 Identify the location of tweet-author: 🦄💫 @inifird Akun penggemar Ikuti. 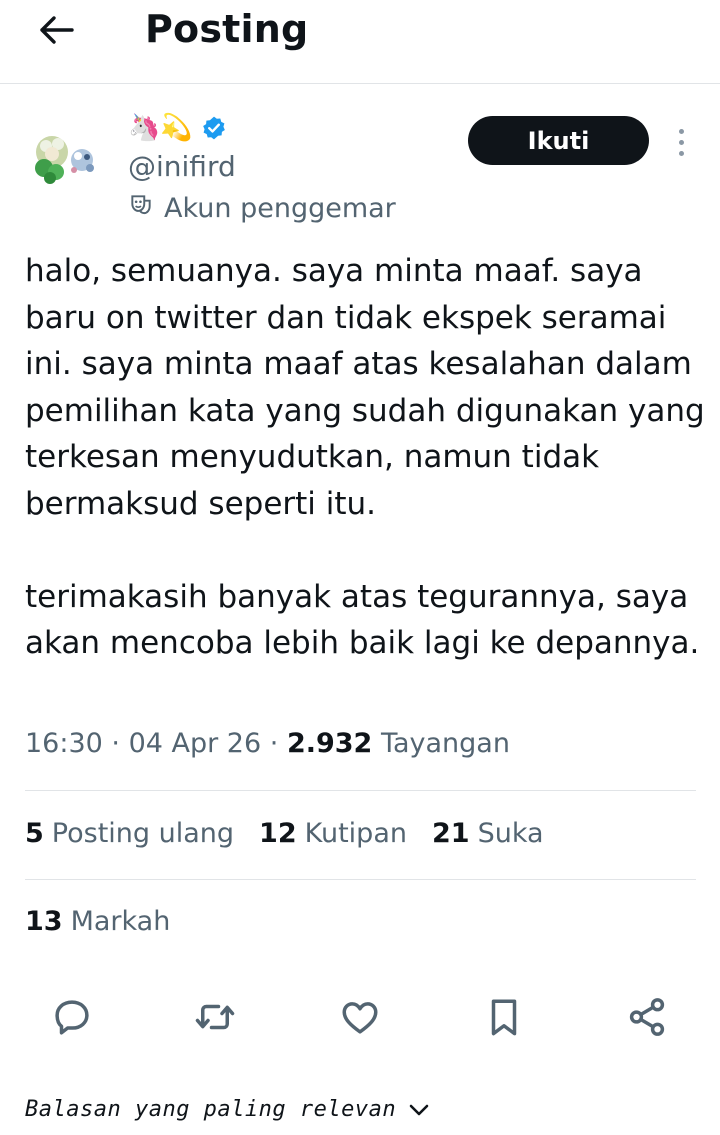
(360, 159).